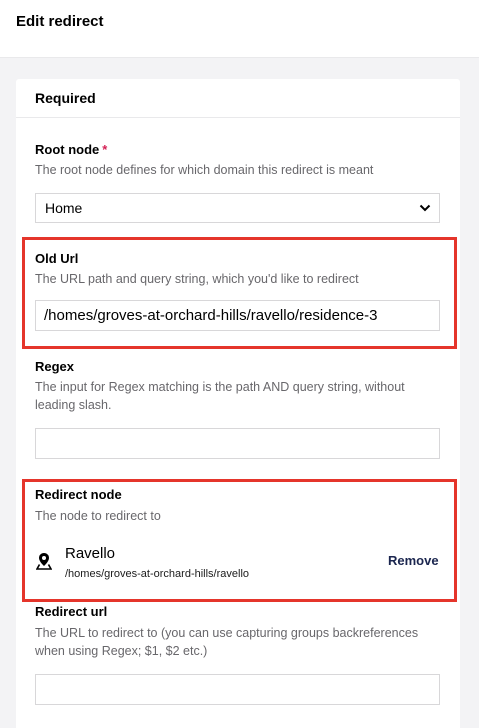 This screenshot has width=479, height=728. I want to click on root-node-label: Root node *, so click(71, 149).